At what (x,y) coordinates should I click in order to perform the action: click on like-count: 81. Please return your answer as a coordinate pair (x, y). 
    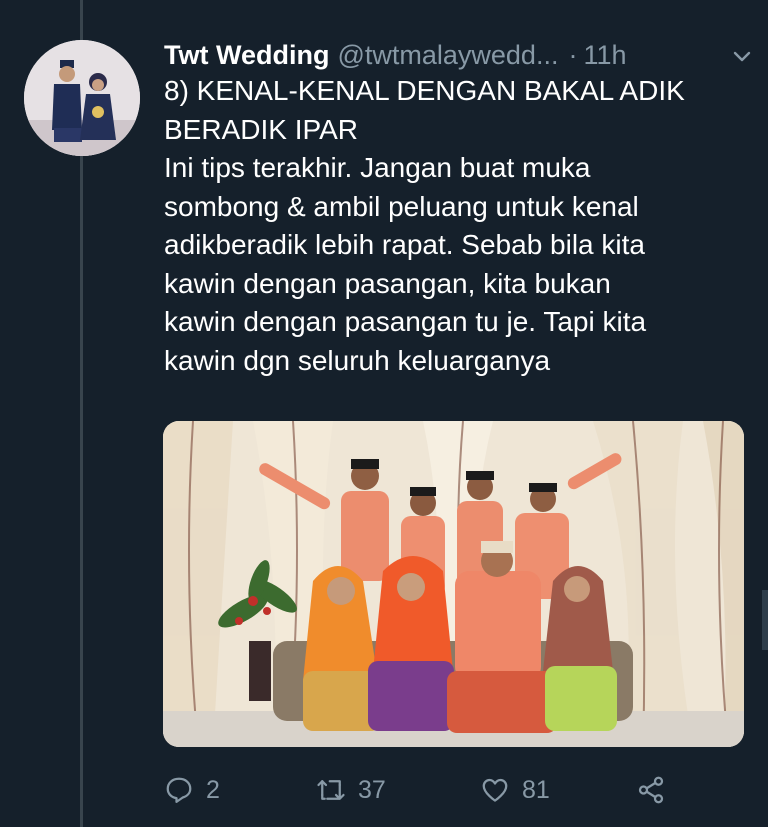
    Looking at the image, I should click on (536, 789).